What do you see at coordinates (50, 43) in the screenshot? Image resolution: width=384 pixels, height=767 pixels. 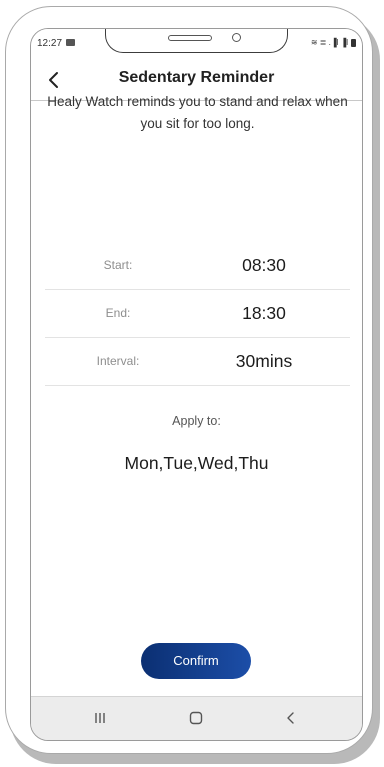 I see `status-time: 12:27` at bounding box center [50, 43].